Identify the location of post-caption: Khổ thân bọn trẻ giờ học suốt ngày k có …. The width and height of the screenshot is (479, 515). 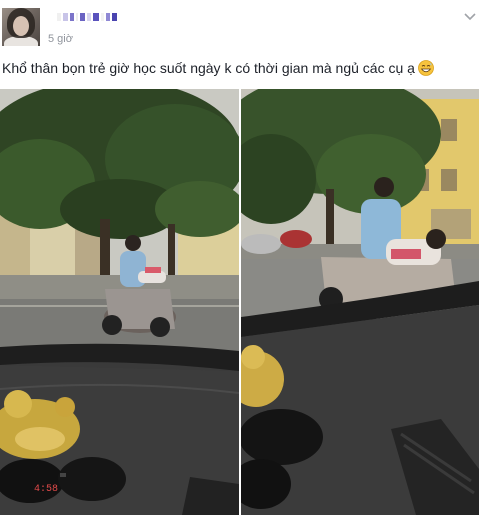
(222, 68).